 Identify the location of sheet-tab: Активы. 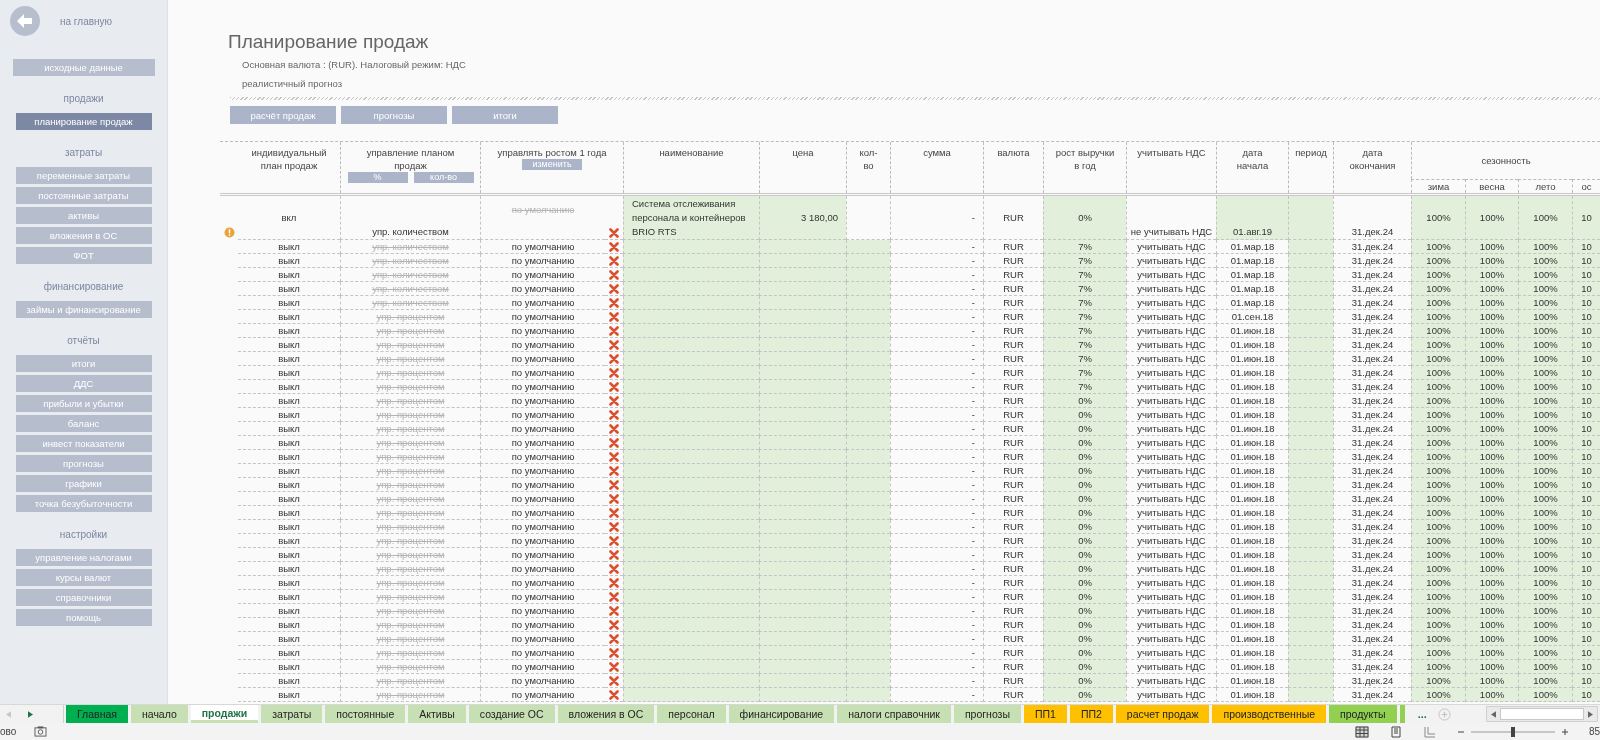
(437, 714).